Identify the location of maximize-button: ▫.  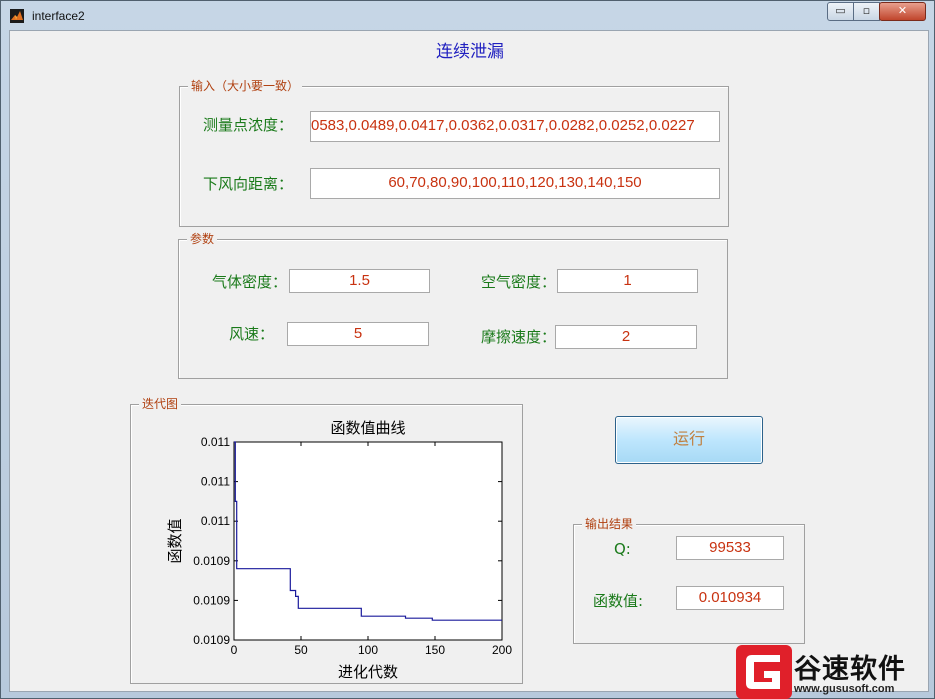
(866, 11).